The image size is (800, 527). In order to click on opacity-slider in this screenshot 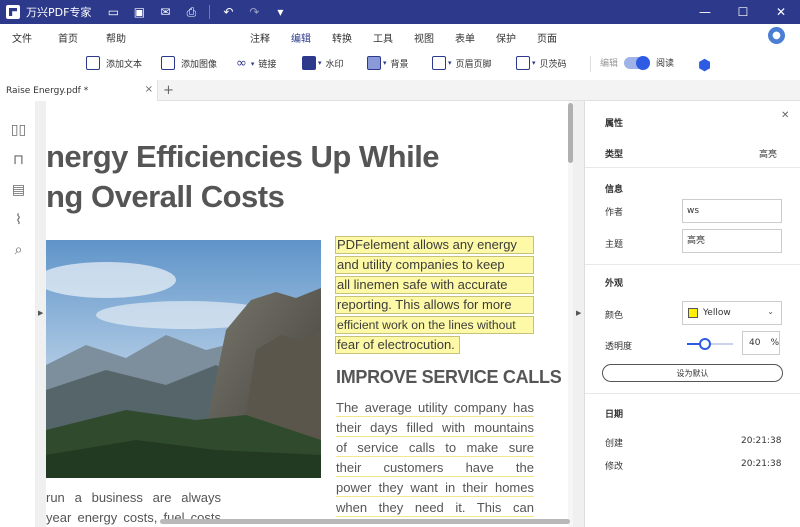, I will do `click(710, 344)`.